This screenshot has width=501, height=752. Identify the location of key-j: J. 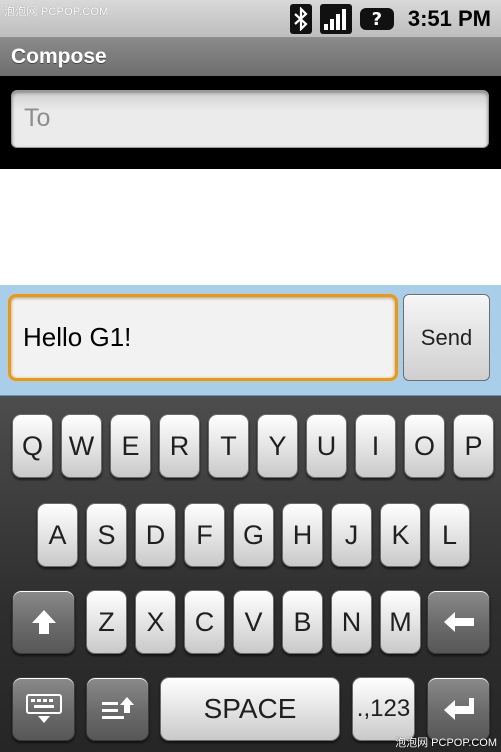
(351, 535).